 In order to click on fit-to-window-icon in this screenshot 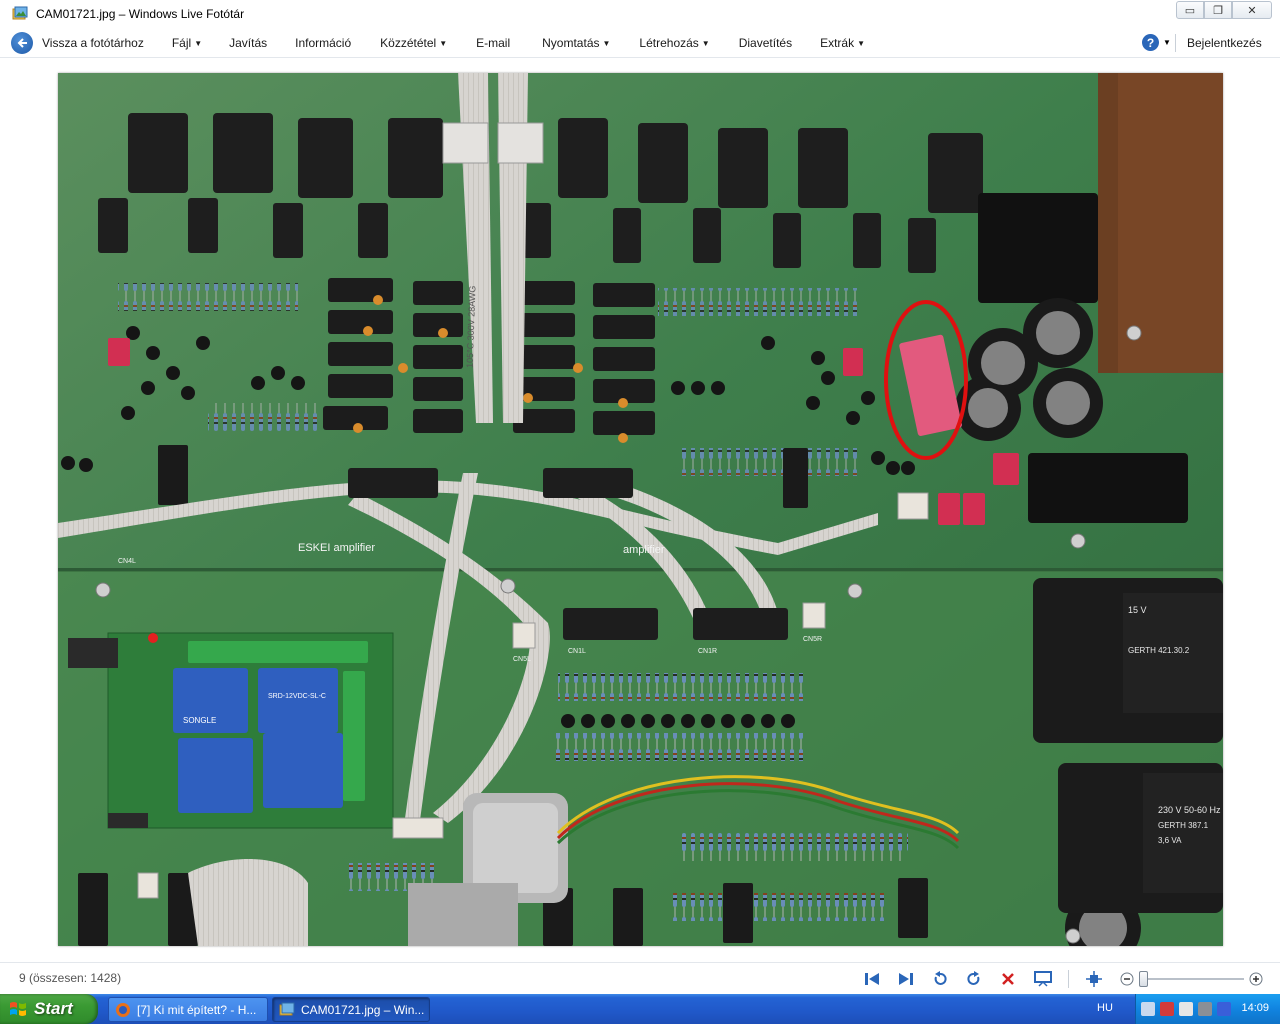, I will do `click(1094, 979)`.